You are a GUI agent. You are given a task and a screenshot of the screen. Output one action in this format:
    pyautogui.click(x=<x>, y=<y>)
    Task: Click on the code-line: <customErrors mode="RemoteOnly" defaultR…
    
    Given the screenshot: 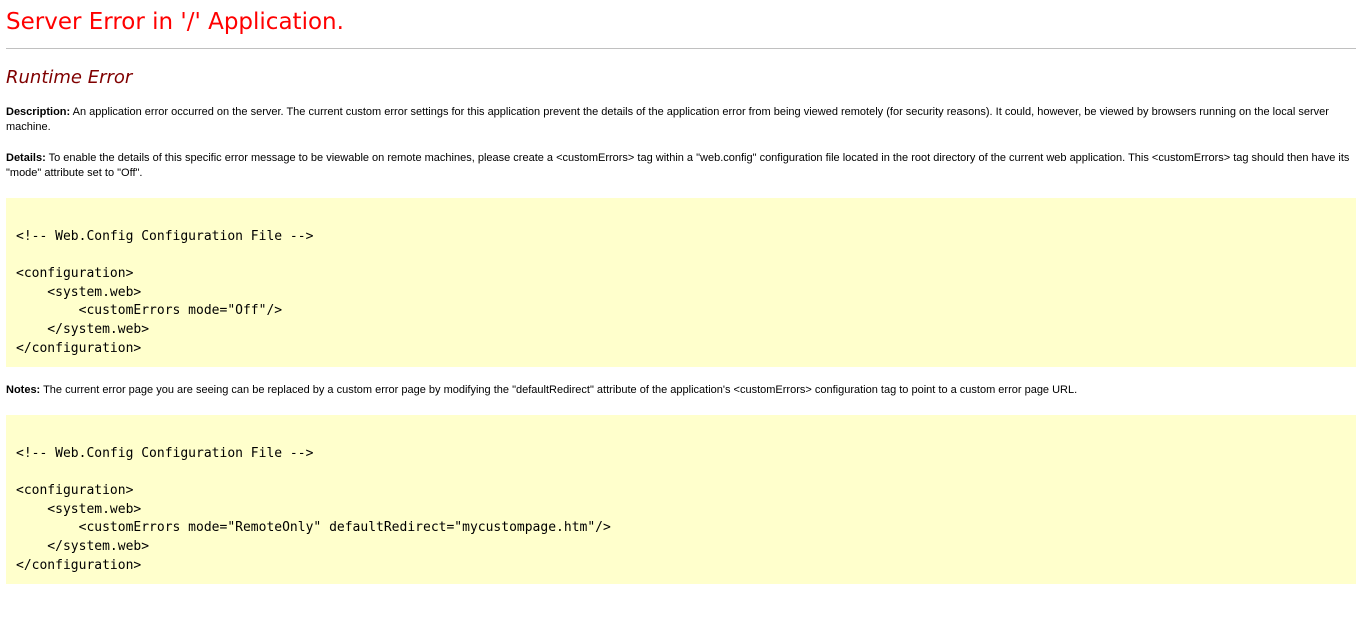 What is the action you would take?
    pyautogui.click(x=313, y=528)
    